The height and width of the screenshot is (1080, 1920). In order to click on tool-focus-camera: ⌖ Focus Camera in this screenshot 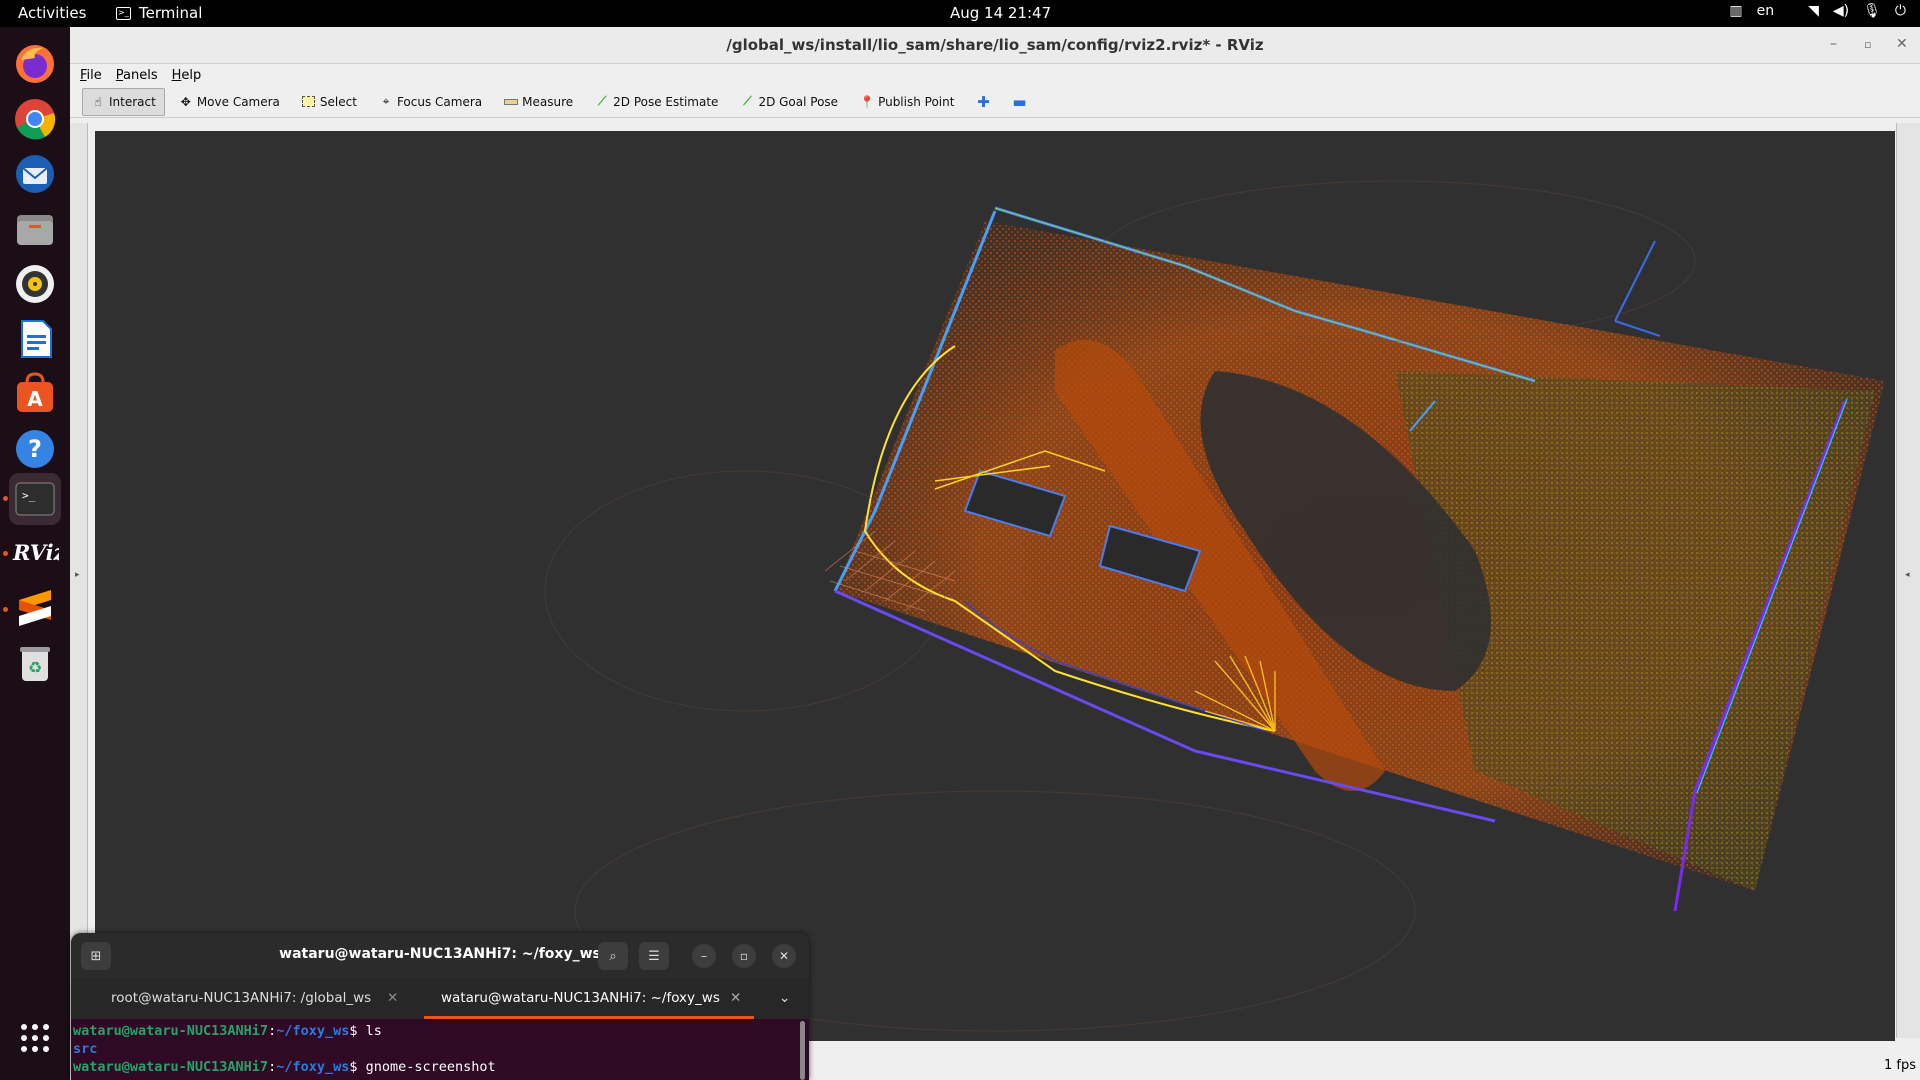, I will do `click(430, 102)`.